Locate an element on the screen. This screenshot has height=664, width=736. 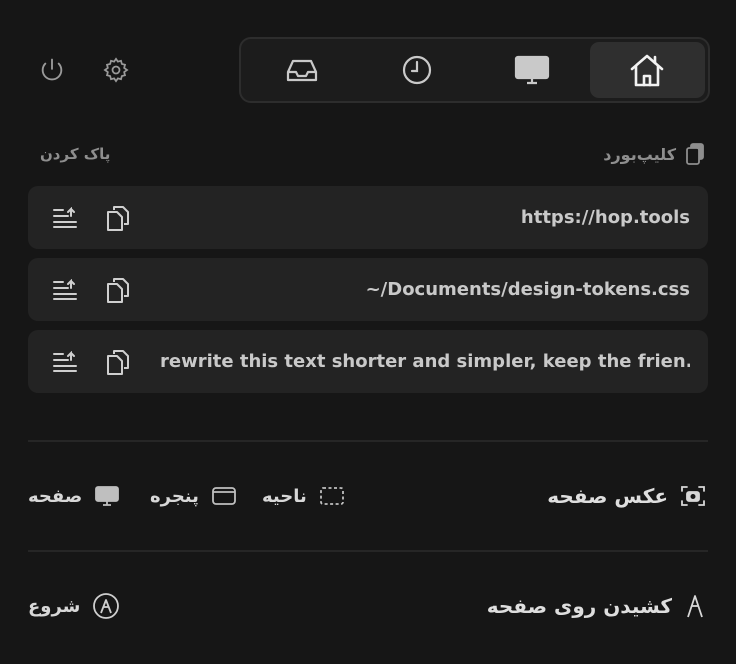
gear-icon is located at coordinates (116, 70).